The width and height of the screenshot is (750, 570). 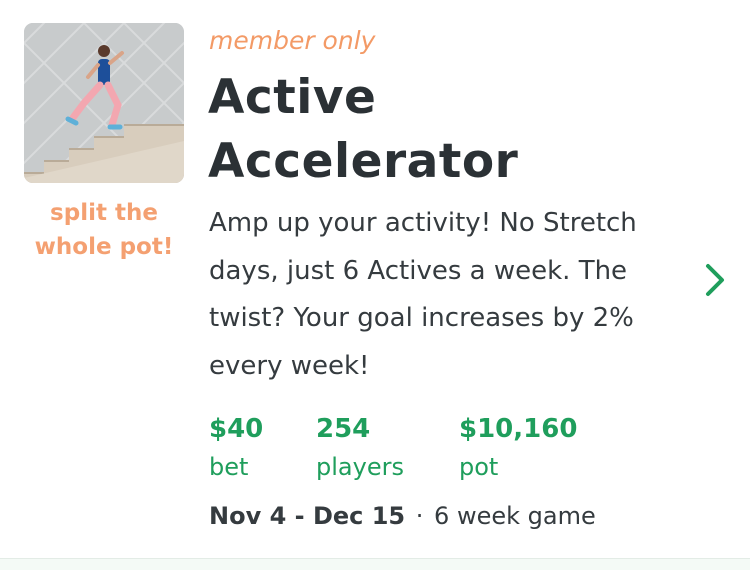 I want to click on game-schedule: Nov 4 - Dec 15 · 6 week game, so click(x=402, y=516).